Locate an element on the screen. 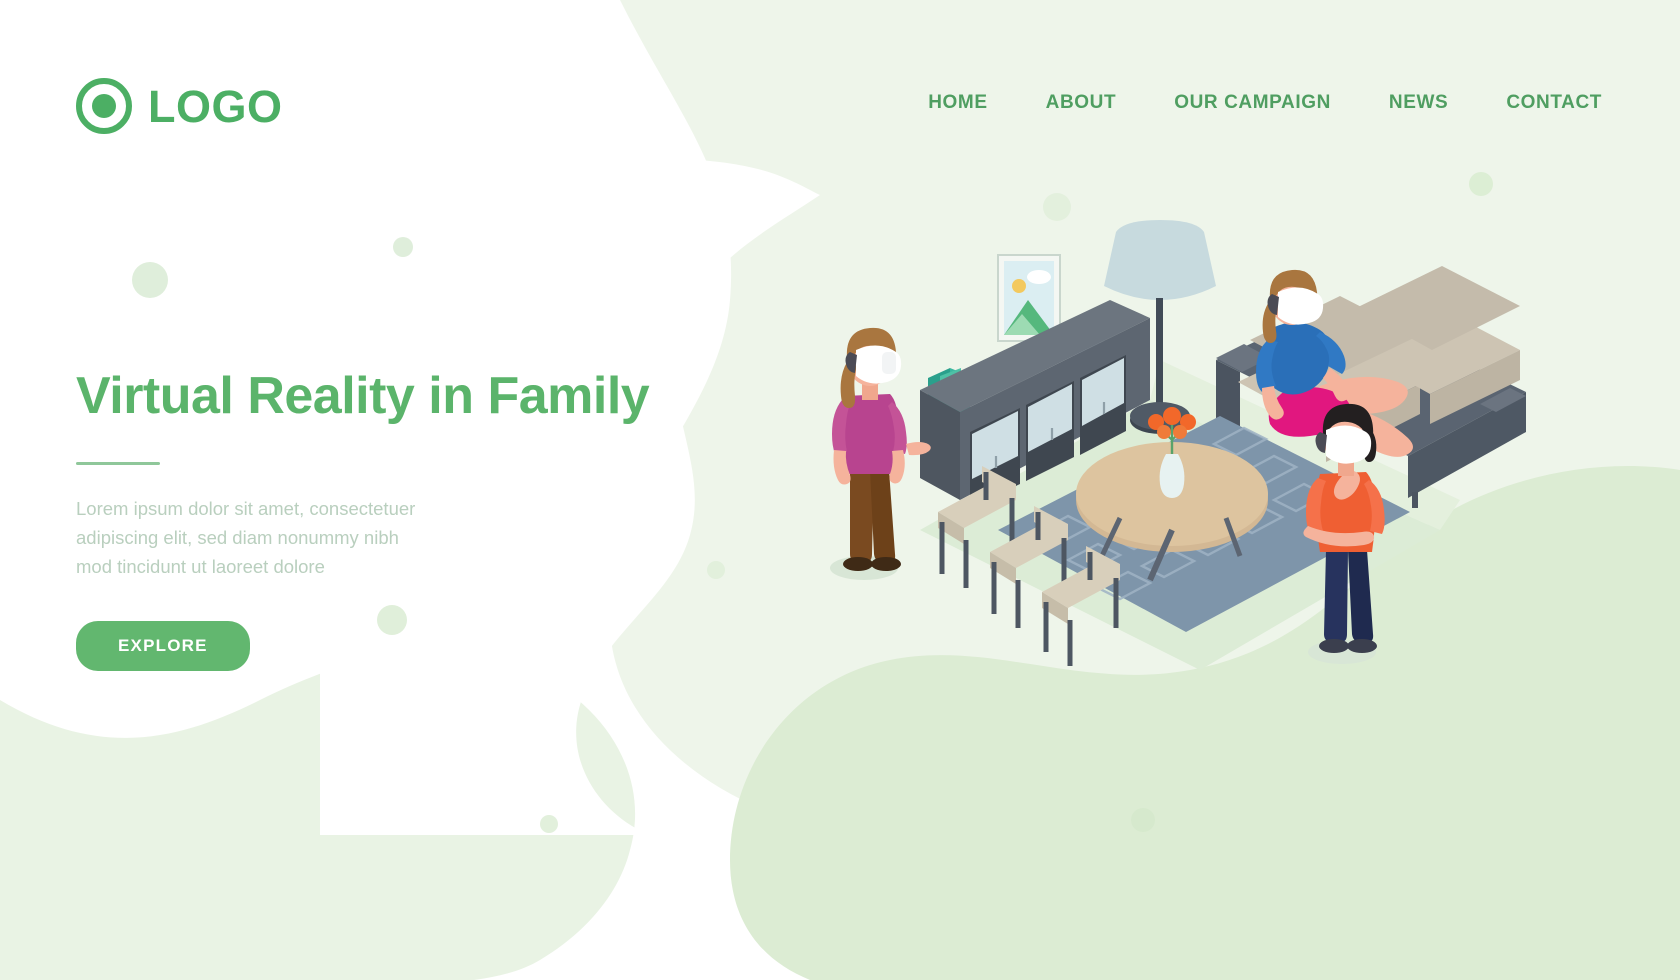 The image size is (1680, 980). page-title: Virtual Reality in Family is located at coordinates (363, 396).